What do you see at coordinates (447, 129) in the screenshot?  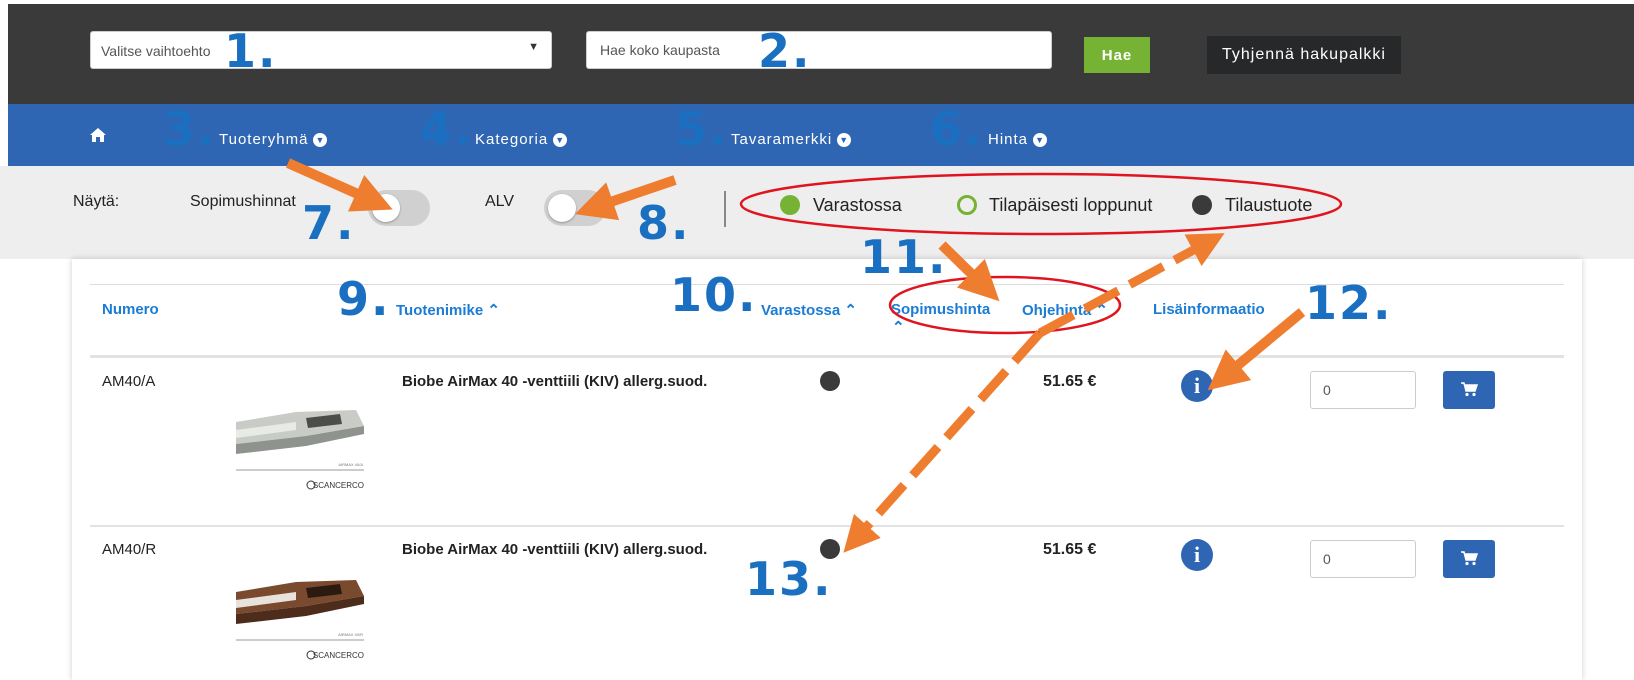 I see `annotation-number-4: 4.` at bounding box center [447, 129].